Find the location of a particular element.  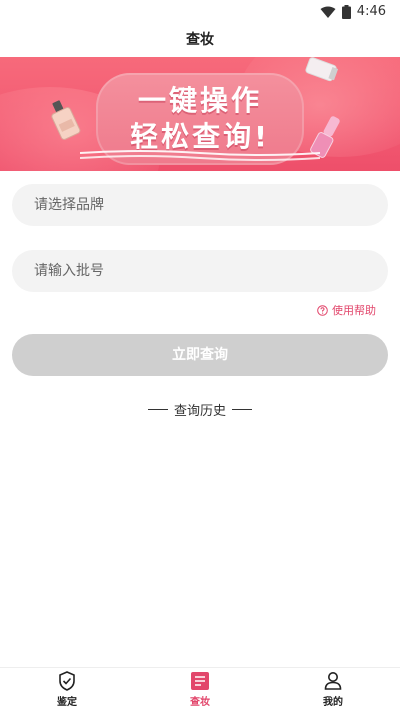

title-bar: 查妆 is located at coordinates (200, 40).